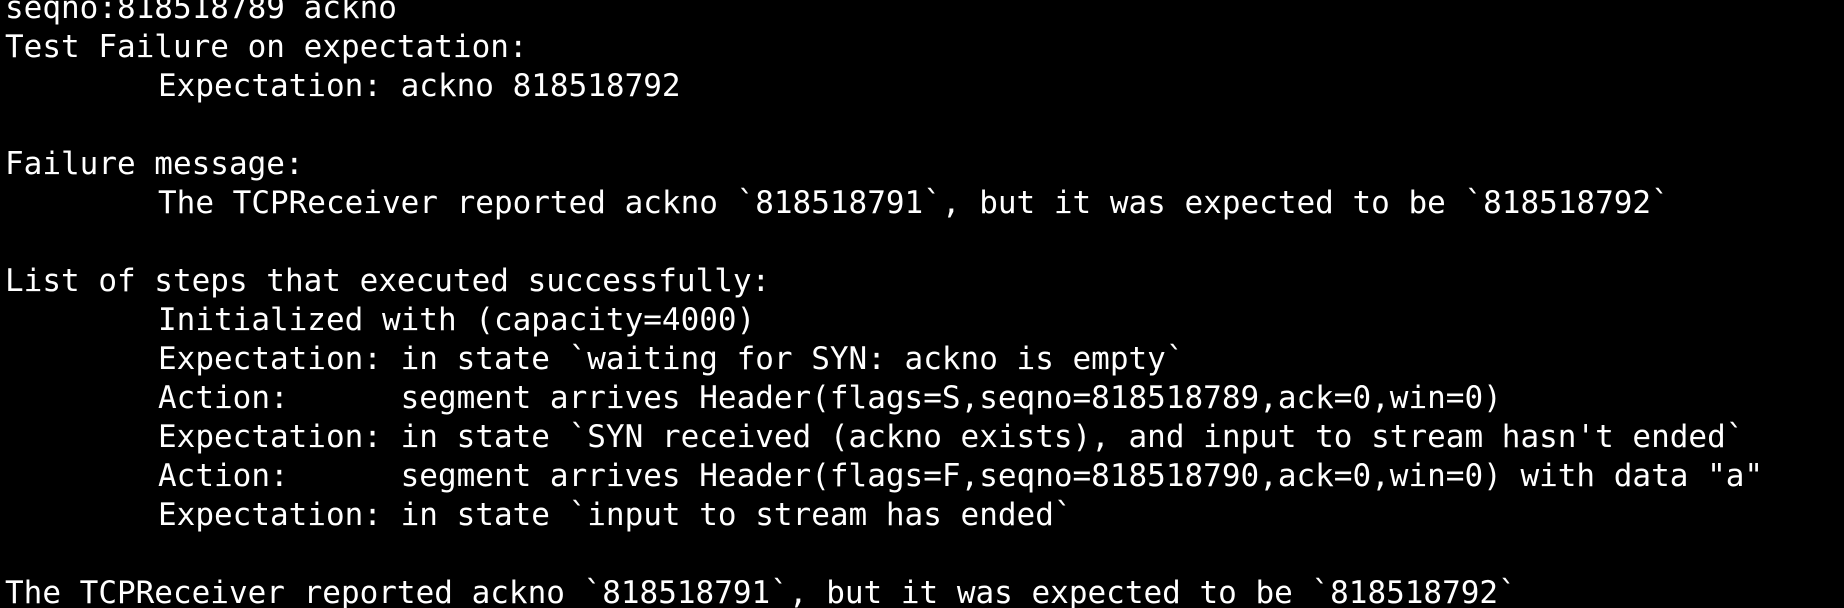  I want to click on partial-top-line: seqno:818518789 ackno, so click(201, 13).